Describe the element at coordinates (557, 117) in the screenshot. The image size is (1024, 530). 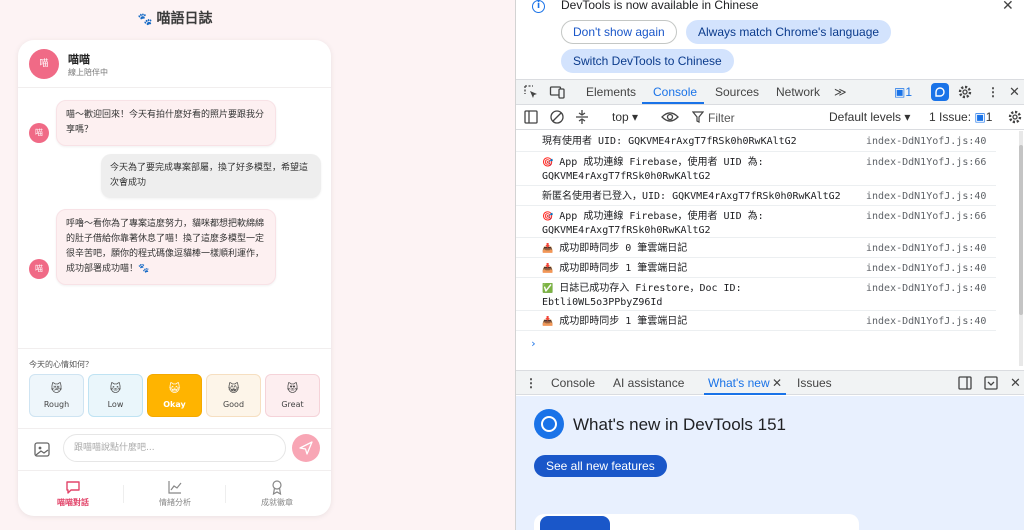
I see `clear-console-icon` at that location.